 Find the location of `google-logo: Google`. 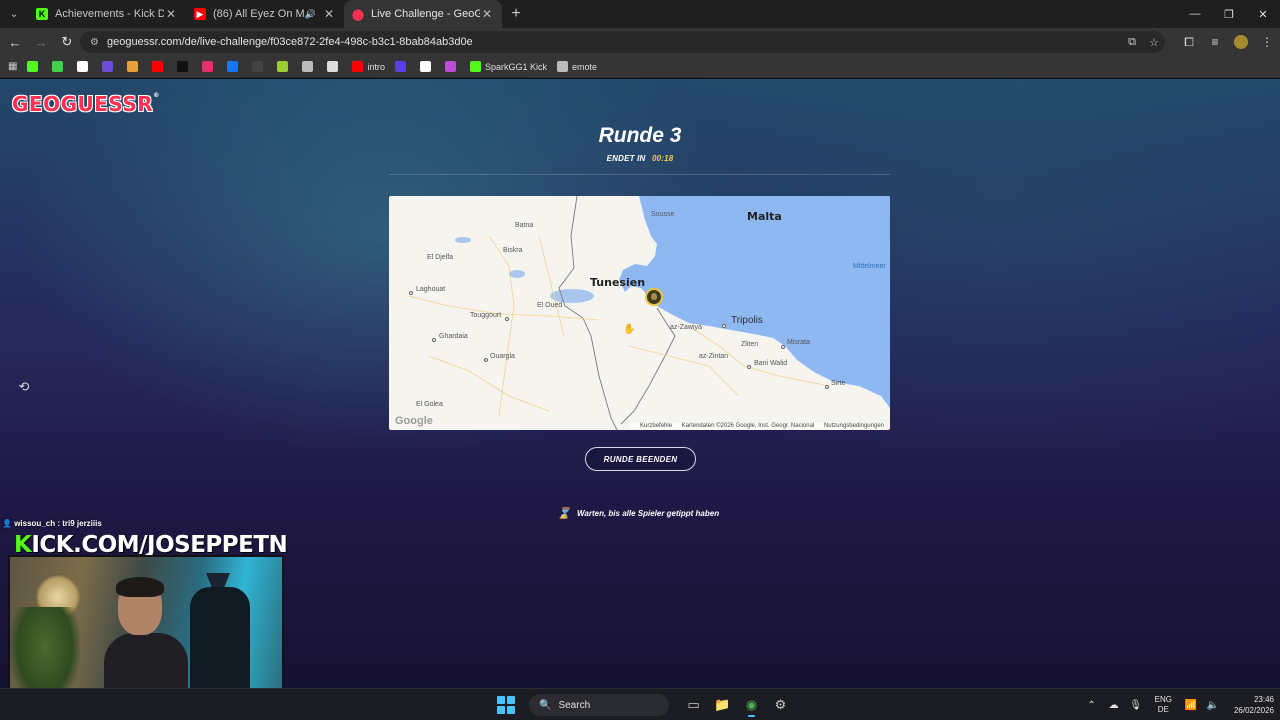

google-logo: Google is located at coordinates (414, 421).